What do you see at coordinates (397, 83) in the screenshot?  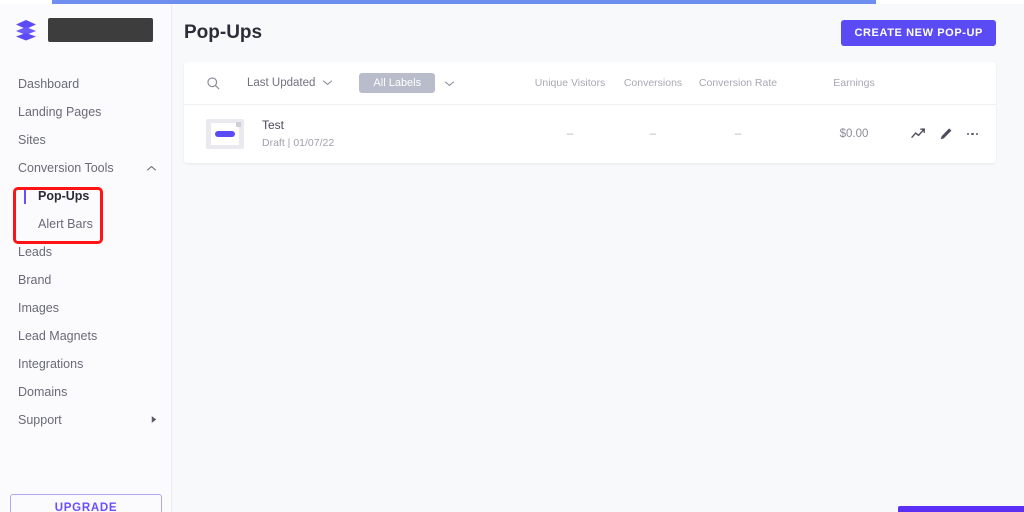 I see `labels-filter-value: All Labels` at bounding box center [397, 83].